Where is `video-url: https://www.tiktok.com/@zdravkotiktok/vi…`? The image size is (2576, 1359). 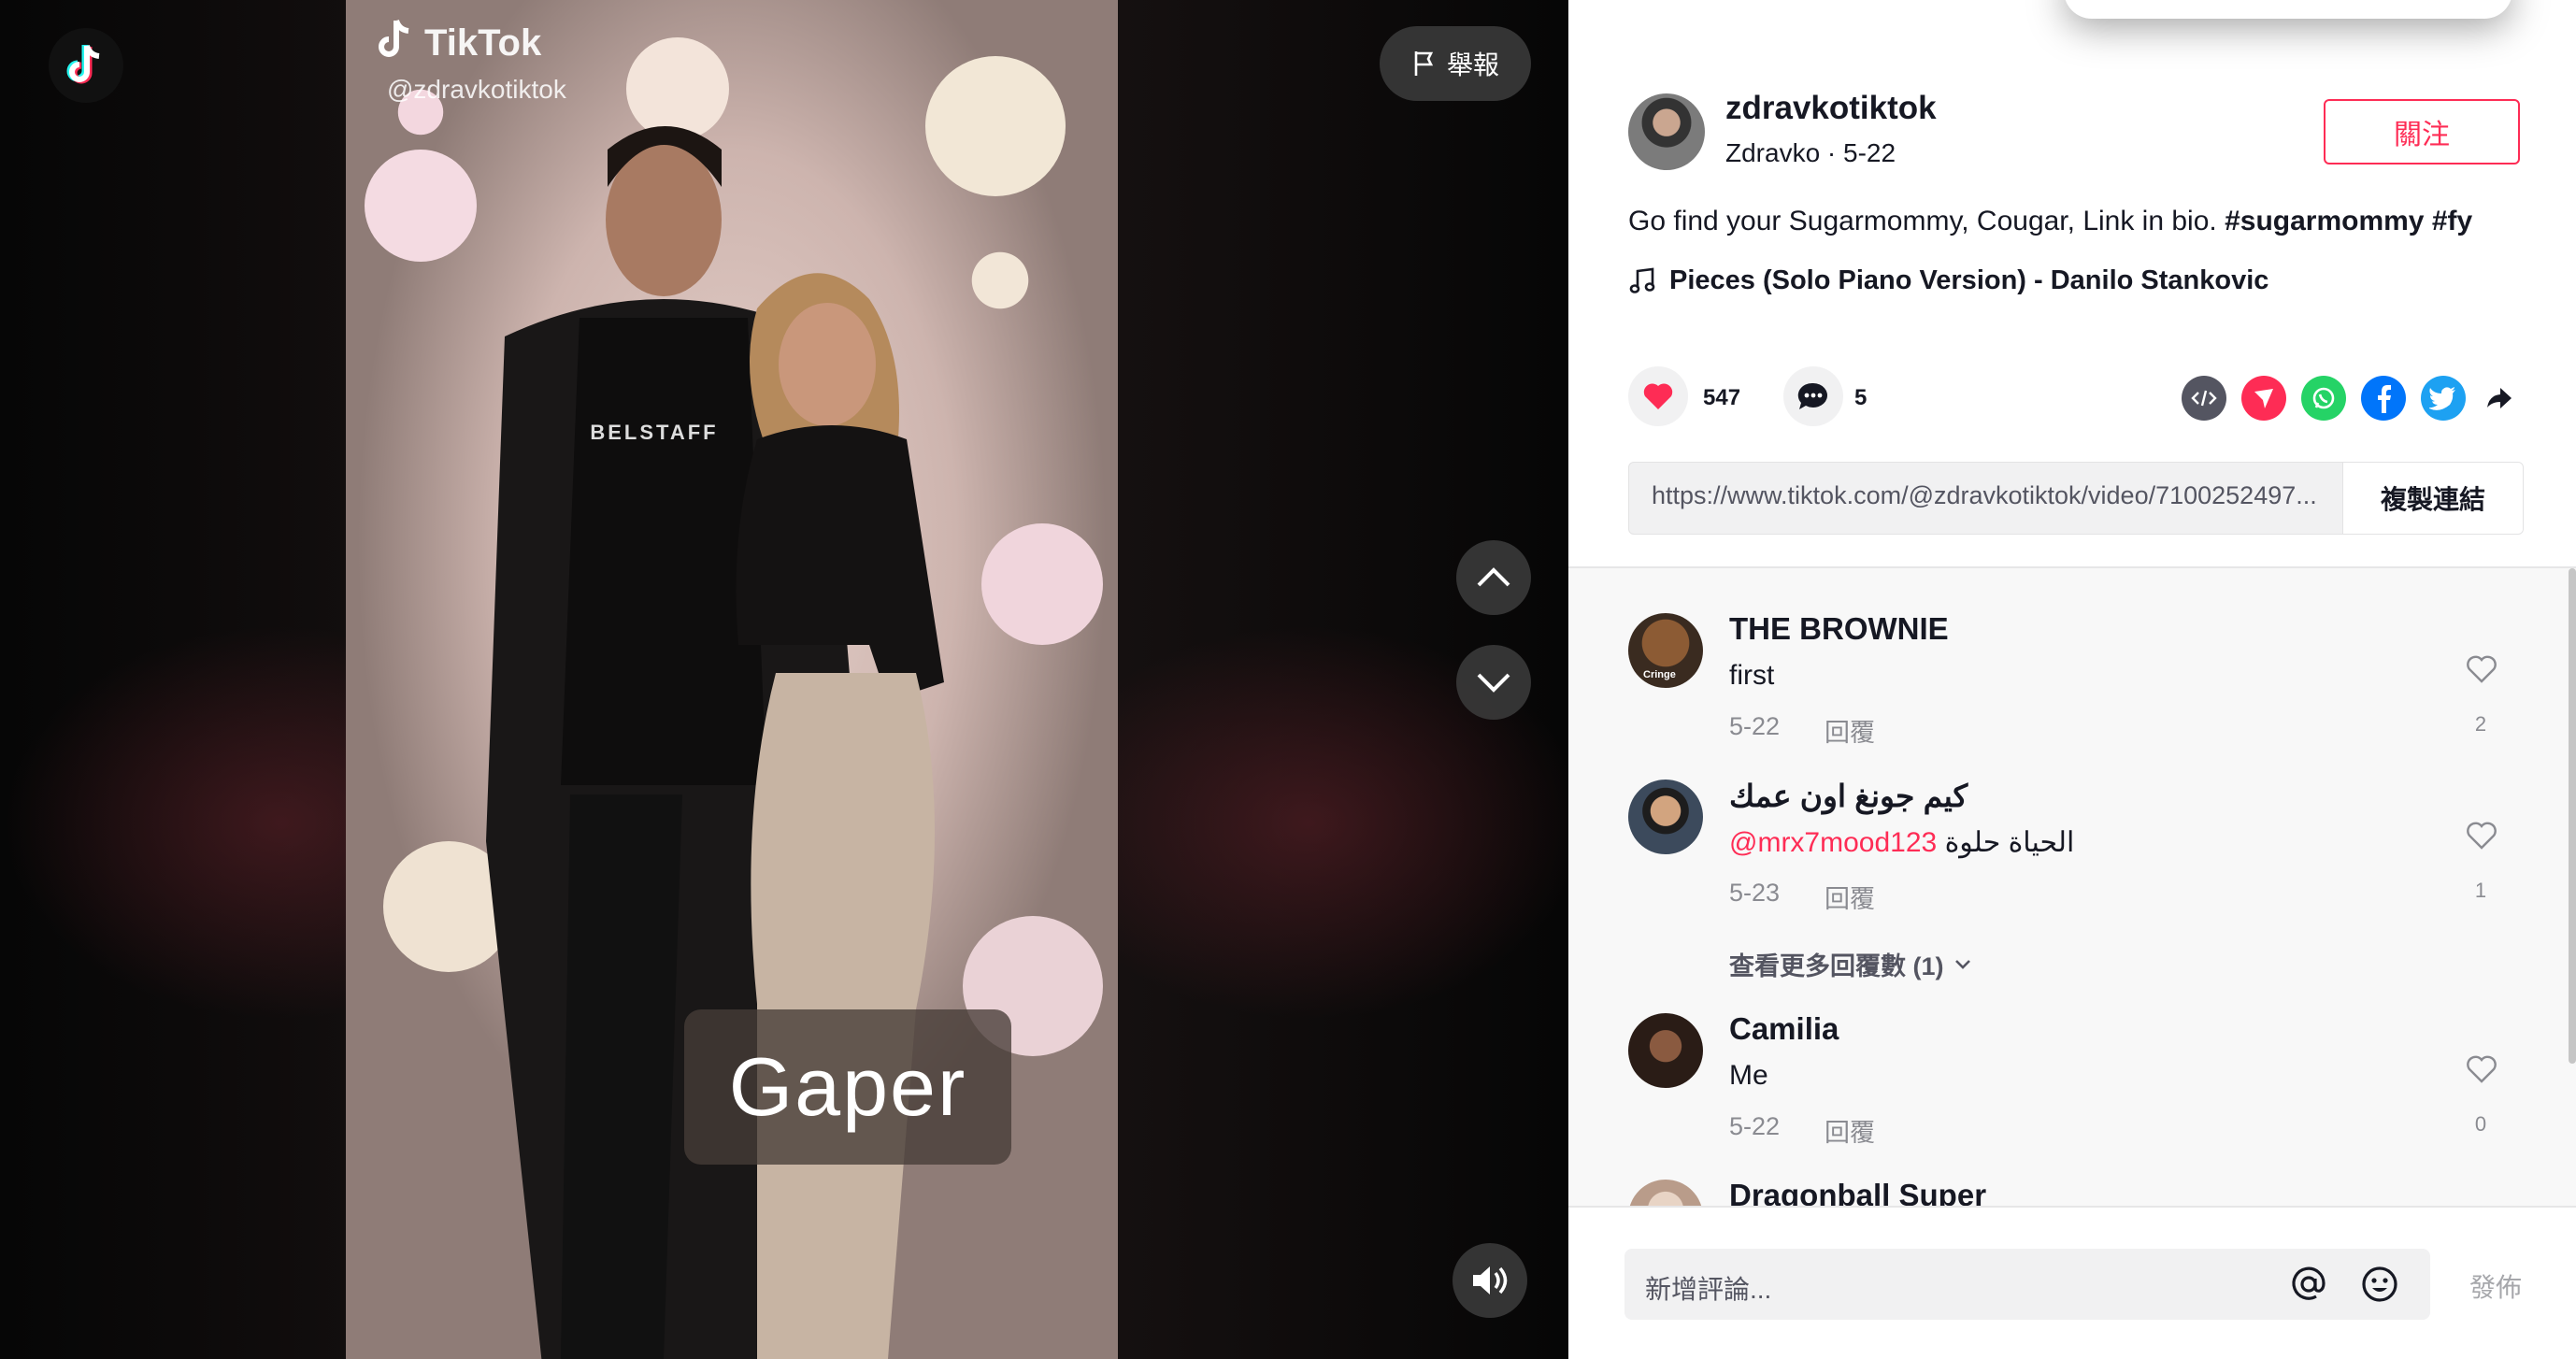 video-url: https://www.tiktok.com/@zdravkotiktok/vi… is located at coordinates (1998, 495).